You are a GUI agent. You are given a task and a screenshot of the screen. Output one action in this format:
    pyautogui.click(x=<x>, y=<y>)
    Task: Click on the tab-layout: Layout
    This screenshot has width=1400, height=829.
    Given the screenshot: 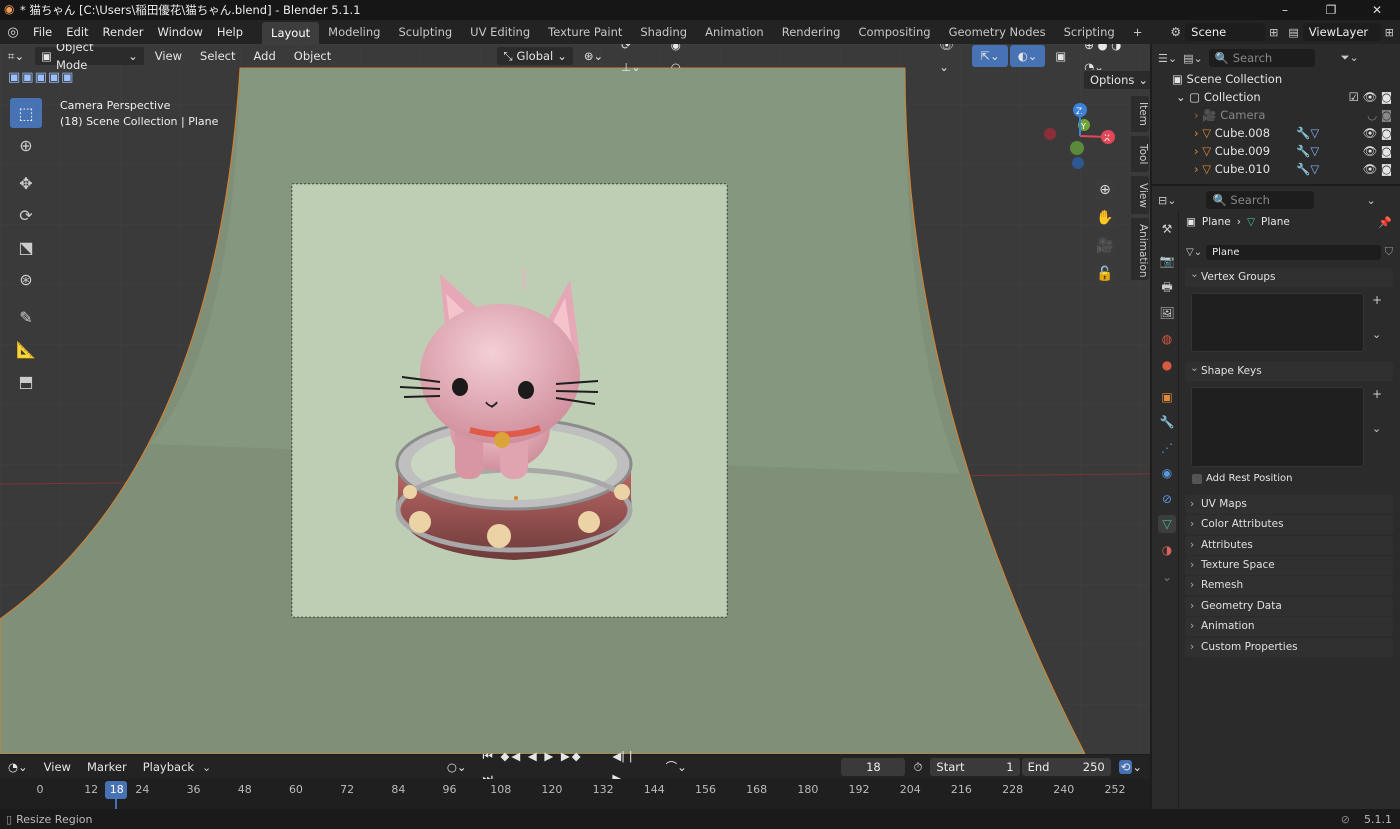 What is the action you would take?
    pyautogui.click(x=291, y=33)
    